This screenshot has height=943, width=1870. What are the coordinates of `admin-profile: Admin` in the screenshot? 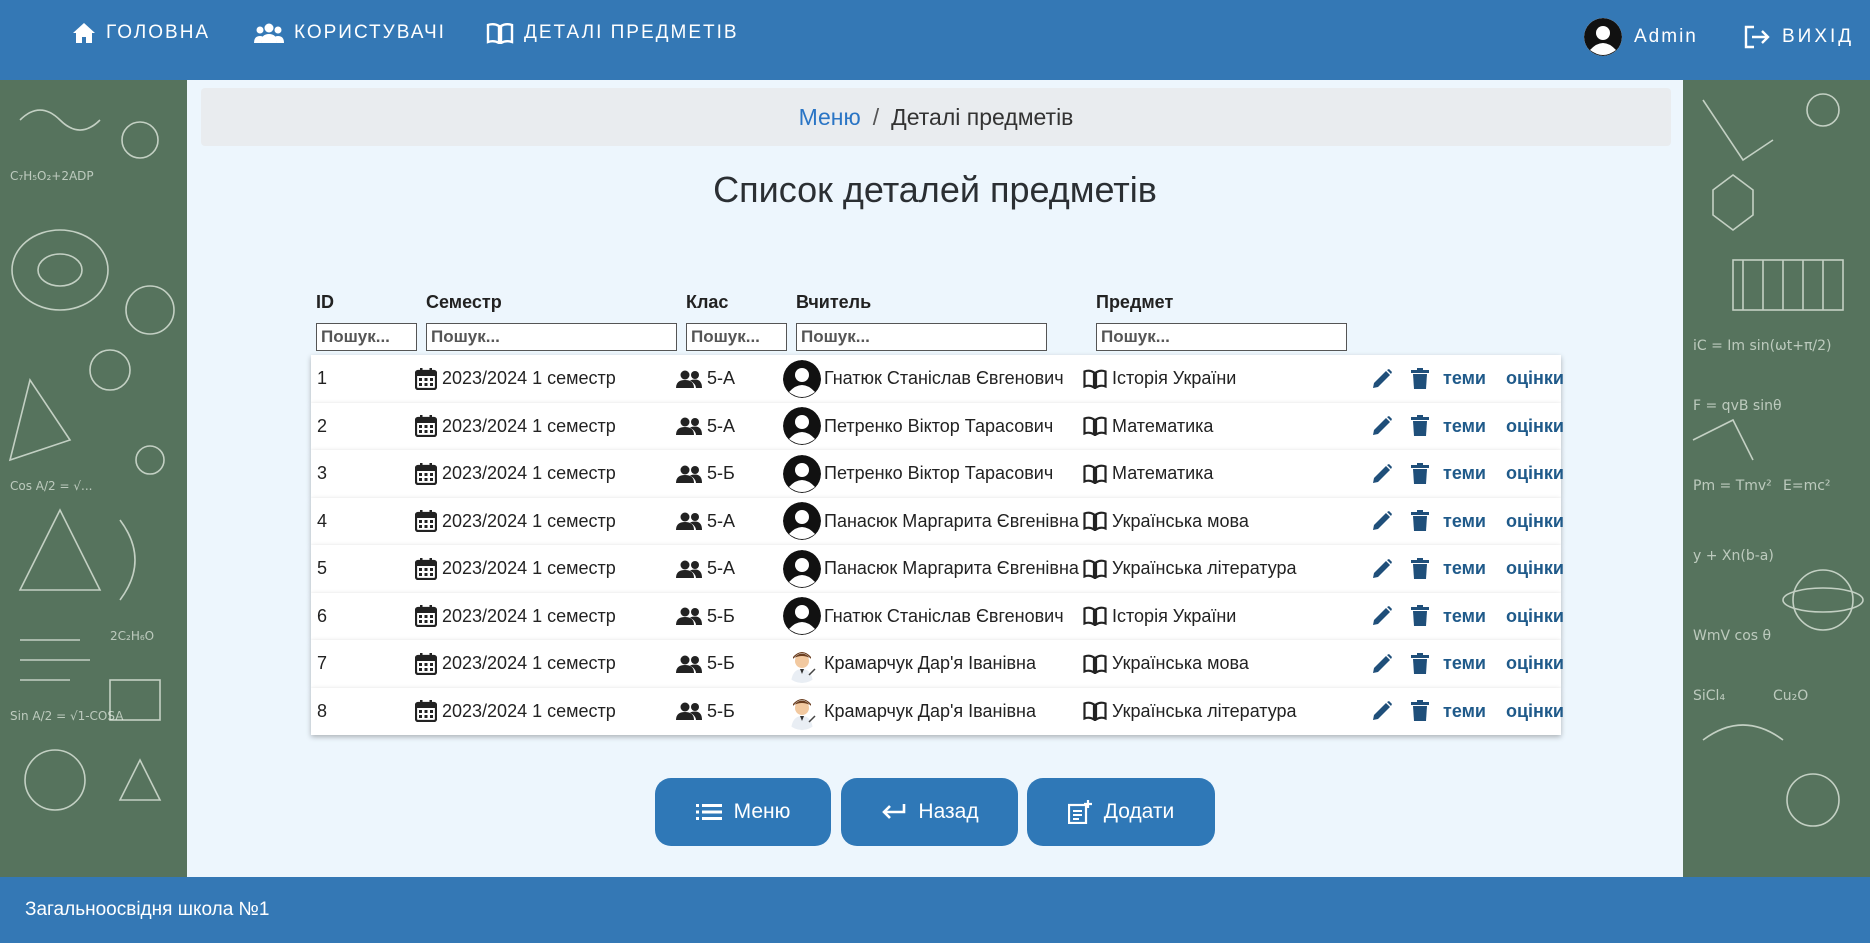 It's located at (1641, 37).